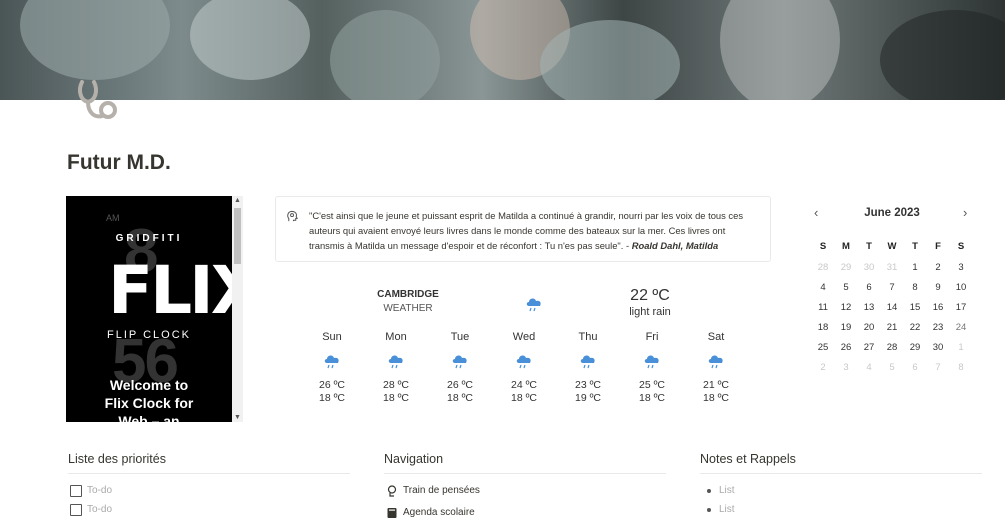  What do you see at coordinates (846, 327) in the screenshot?
I see `calendar-day: 19` at bounding box center [846, 327].